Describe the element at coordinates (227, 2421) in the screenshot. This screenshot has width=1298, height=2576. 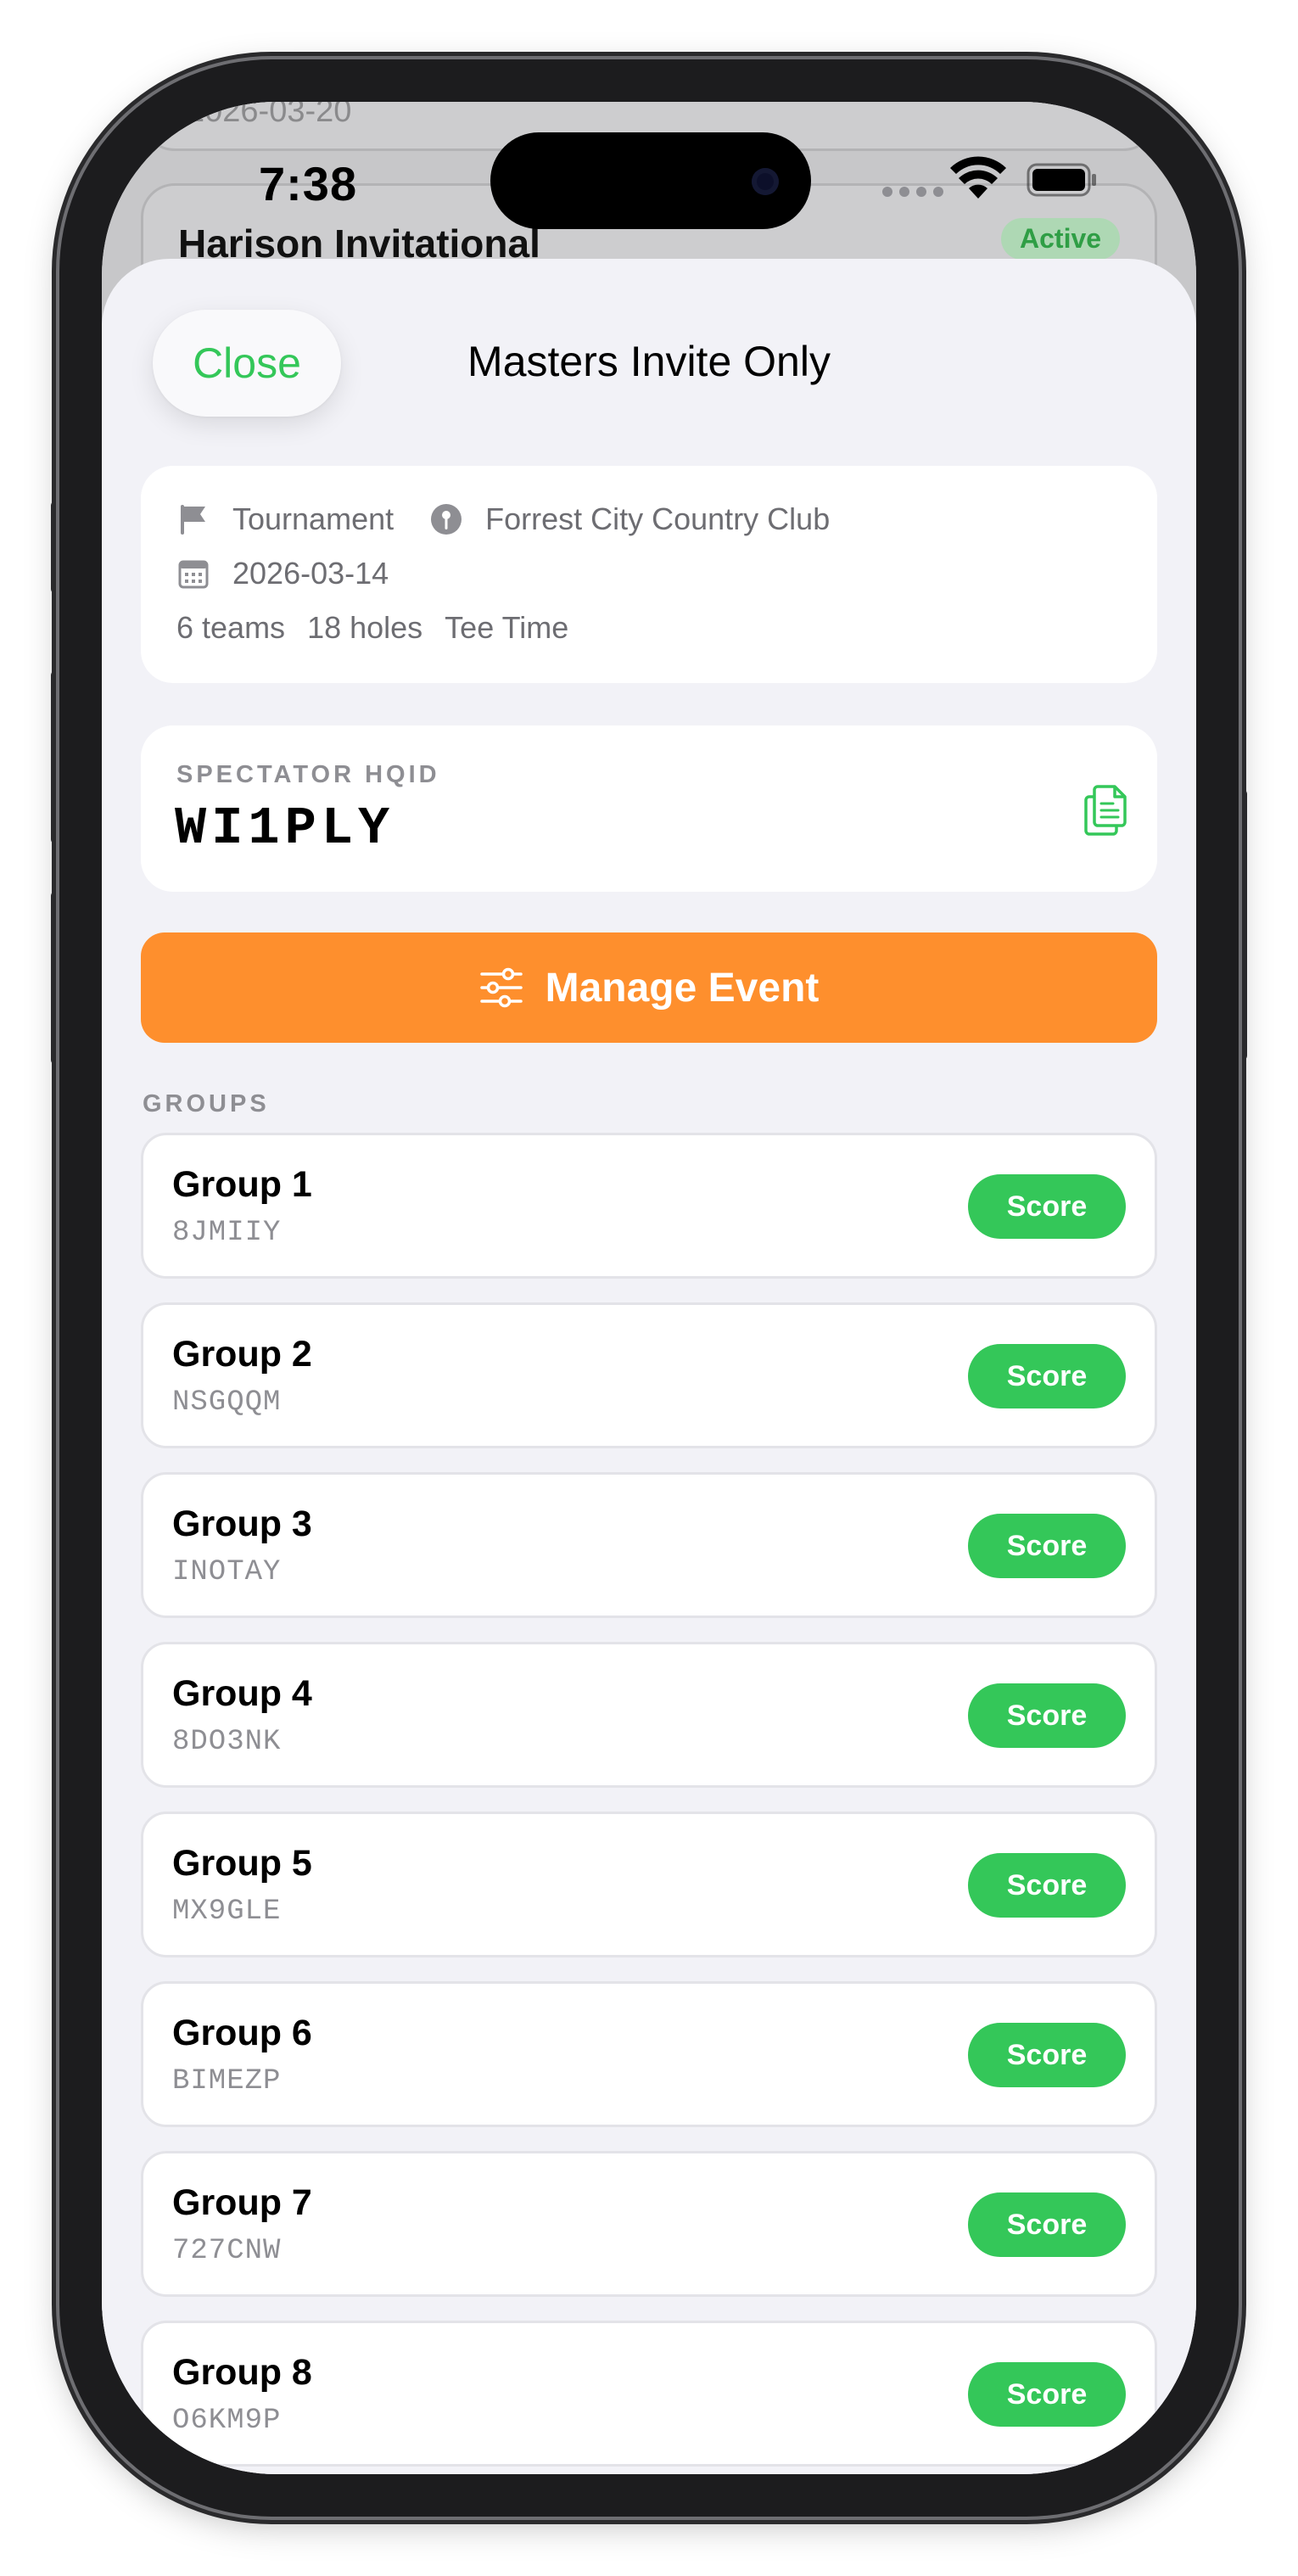
I see `group-code: O6KM9P` at that location.